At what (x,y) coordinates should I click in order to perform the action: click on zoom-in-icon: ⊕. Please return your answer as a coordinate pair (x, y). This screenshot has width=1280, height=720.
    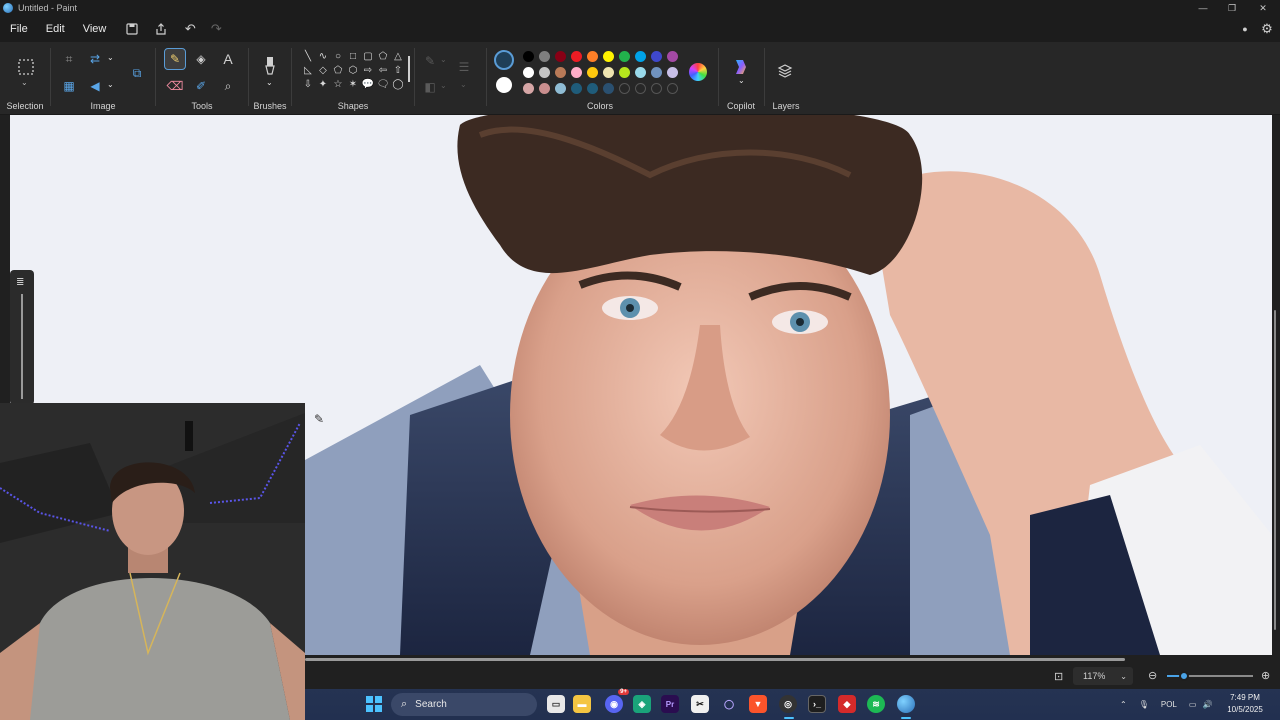
    Looking at the image, I should click on (1265, 675).